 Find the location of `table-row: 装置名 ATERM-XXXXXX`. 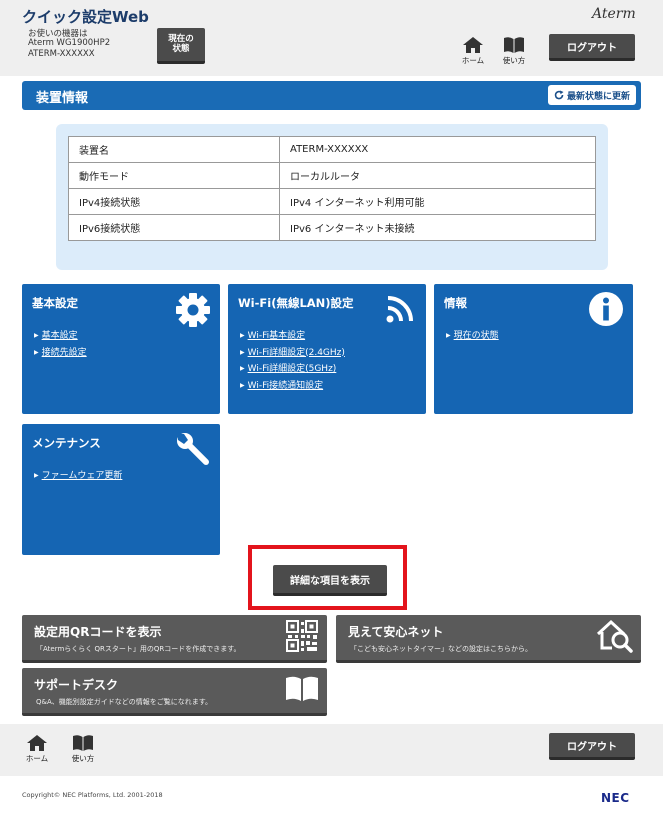

table-row: 装置名 ATERM-XXXXXX is located at coordinates (332, 149).